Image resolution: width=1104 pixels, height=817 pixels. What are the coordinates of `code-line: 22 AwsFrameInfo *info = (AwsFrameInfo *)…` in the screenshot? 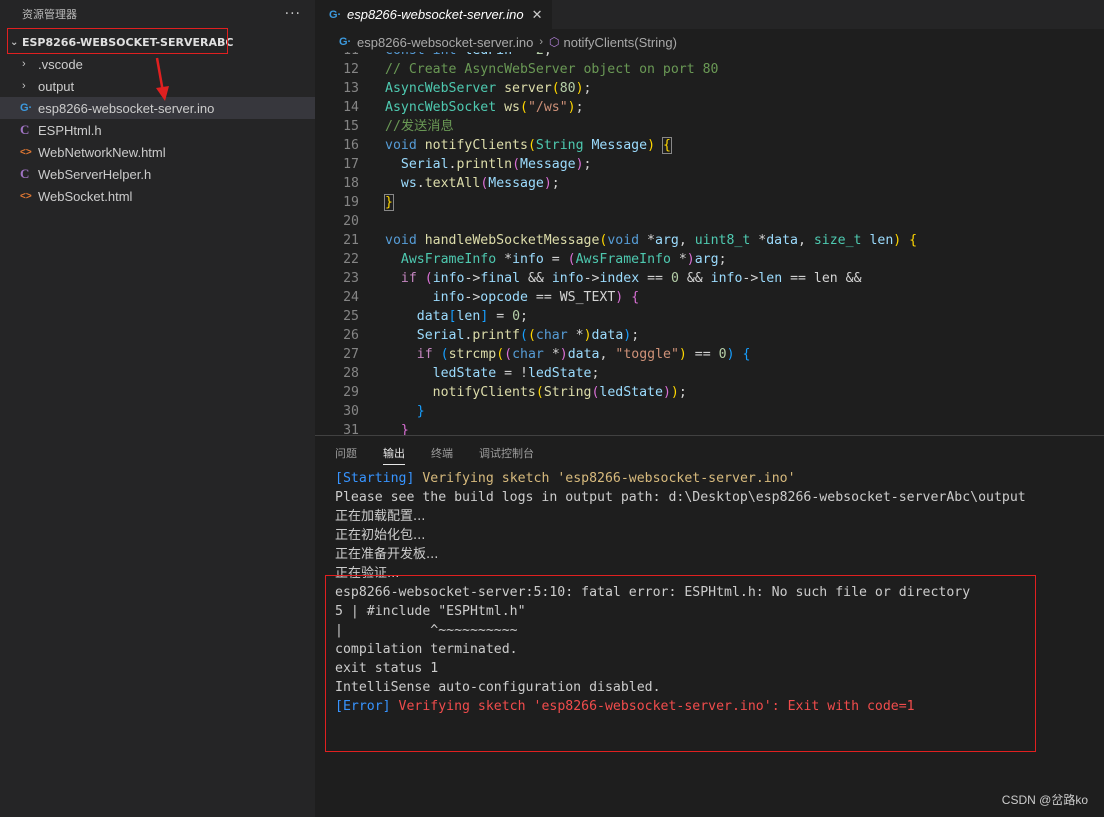 It's located at (616, 259).